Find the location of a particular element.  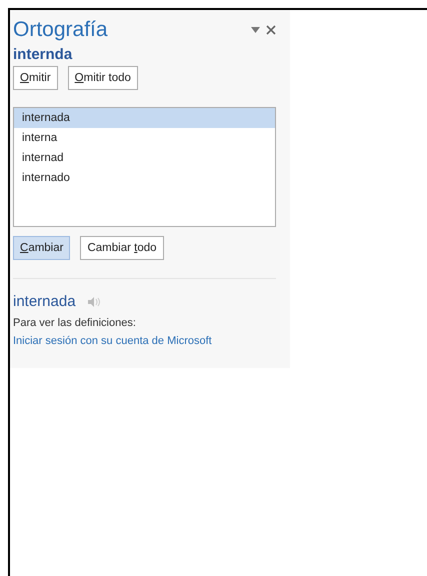

ignore-button: Omitir todo is located at coordinates (103, 78).